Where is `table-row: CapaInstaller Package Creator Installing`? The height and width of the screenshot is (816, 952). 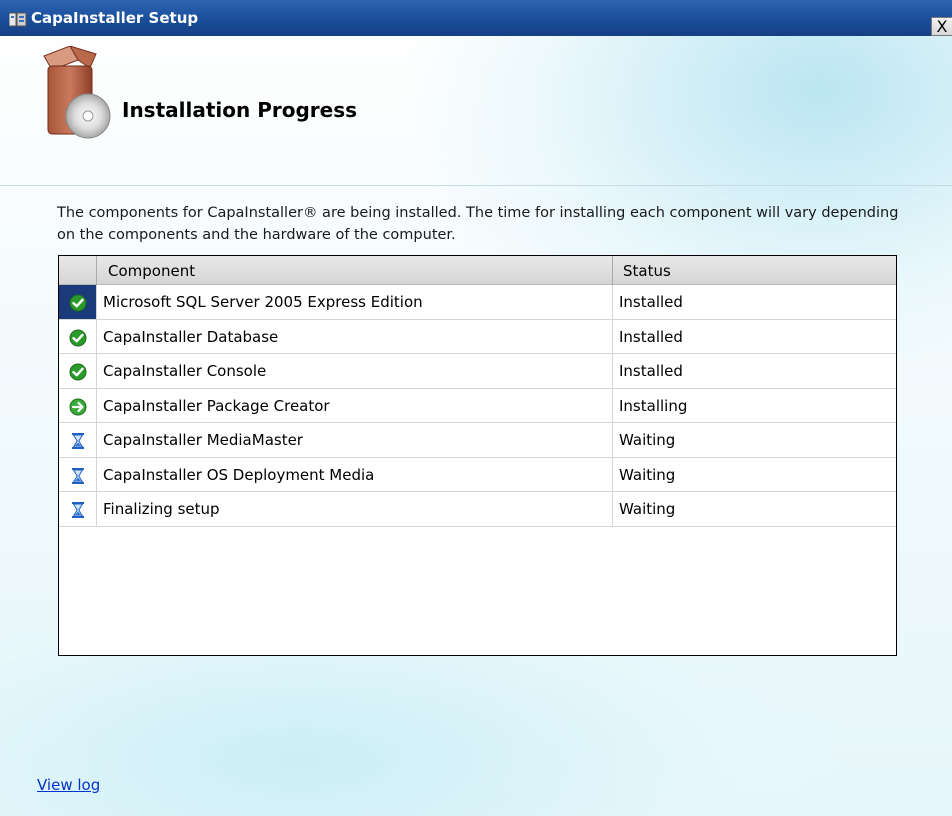
table-row: CapaInstaller Package Creator Installing is located at coordinates (477, 405).